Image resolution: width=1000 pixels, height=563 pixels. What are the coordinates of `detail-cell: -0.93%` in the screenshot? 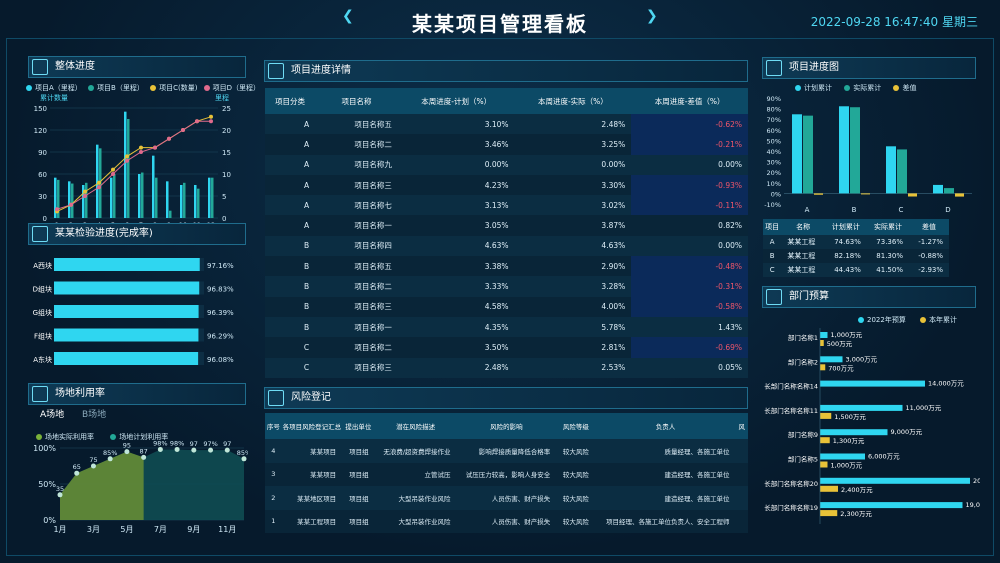 It's located at (689, 185).